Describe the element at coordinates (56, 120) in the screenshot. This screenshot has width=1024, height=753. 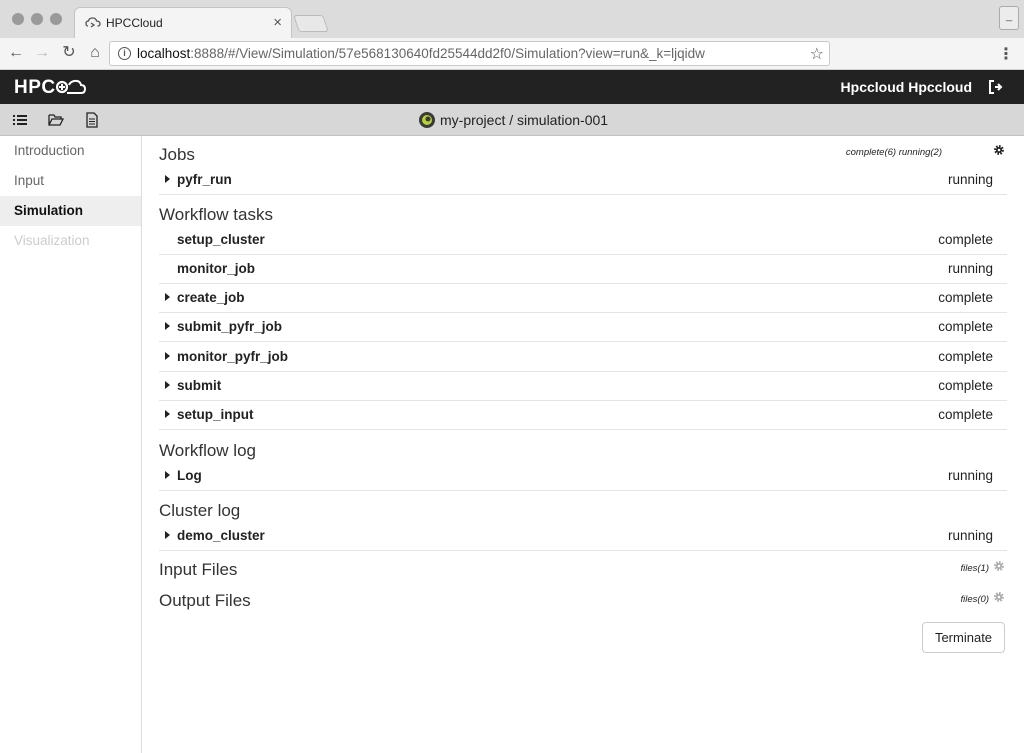
I see `folder-open-icon` at that location.